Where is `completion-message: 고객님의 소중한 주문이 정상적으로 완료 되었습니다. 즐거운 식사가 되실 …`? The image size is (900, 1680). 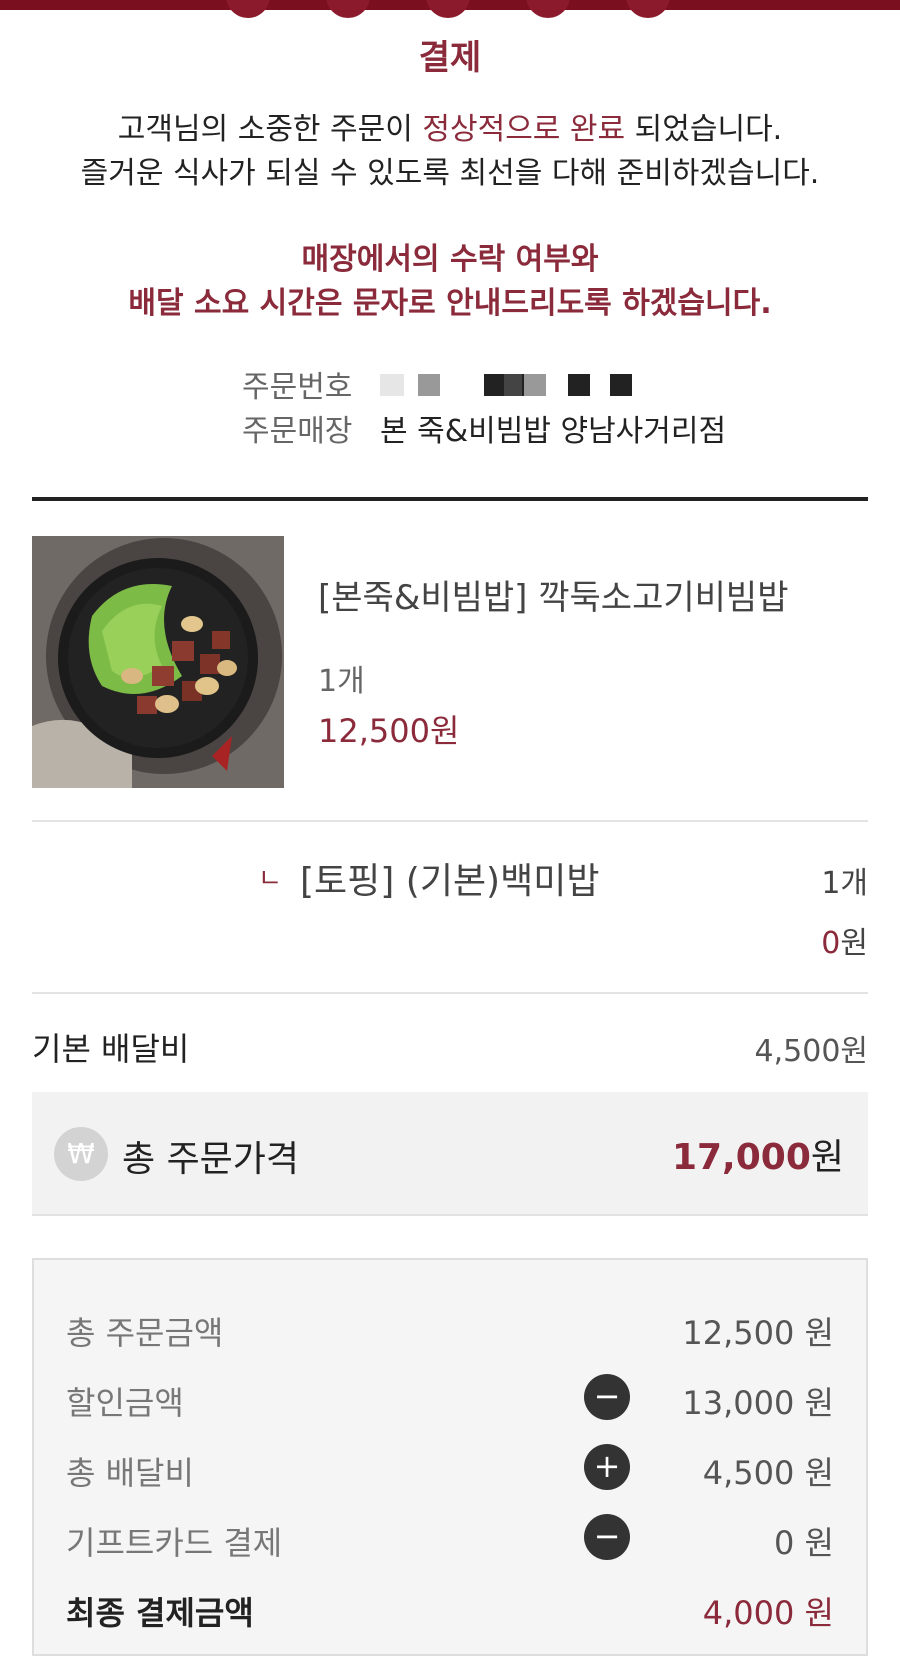
completion-message: 고객님의 소중한 주문이 정상적으로 완료 되었습니다. 즐거운 식사가 되실 … is located at coordinates (450, 152).